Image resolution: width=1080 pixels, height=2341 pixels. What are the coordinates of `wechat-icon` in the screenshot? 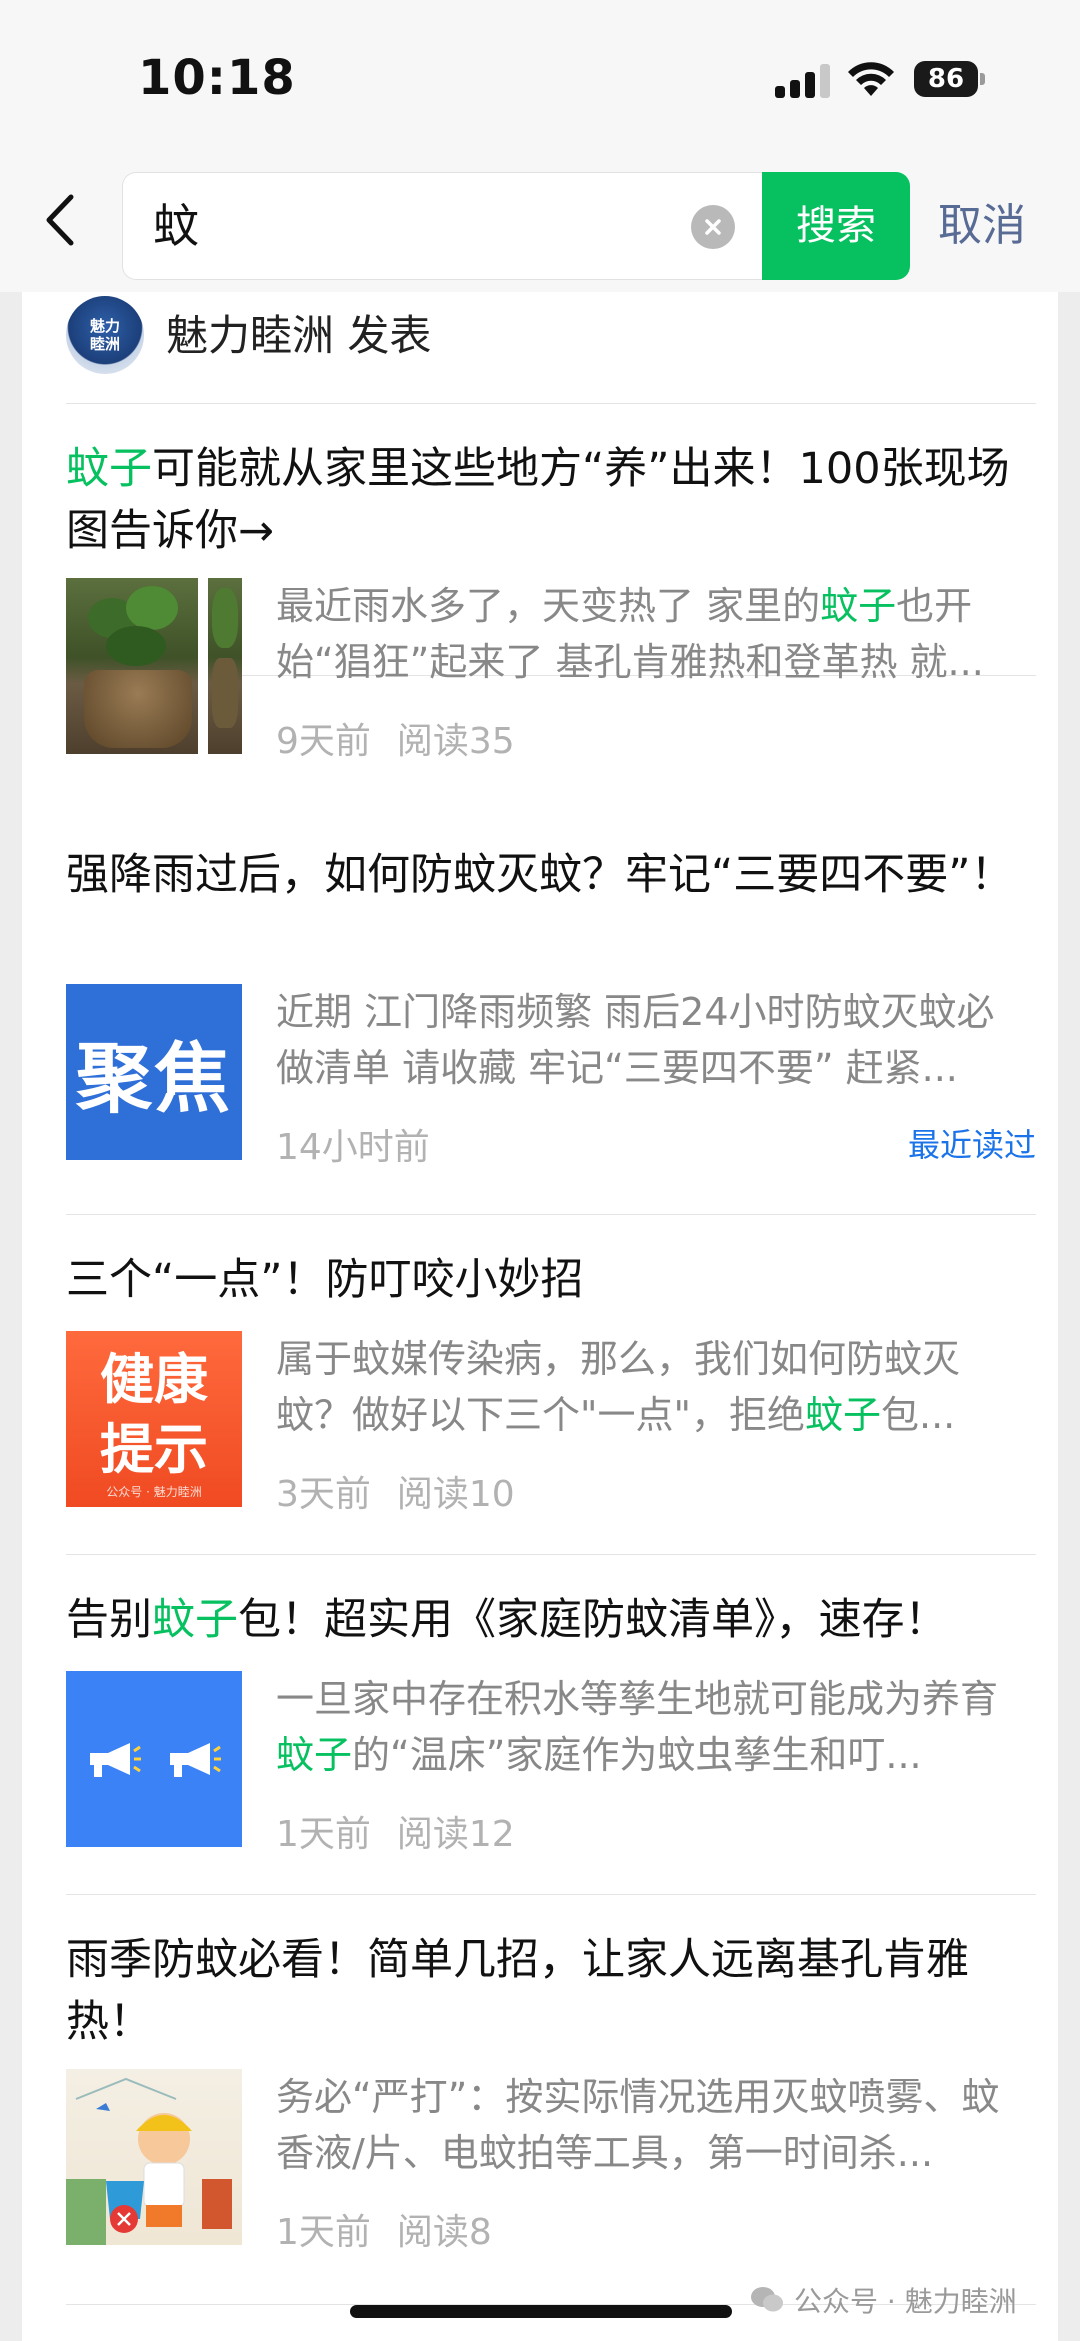 It's located at (767, 2299).